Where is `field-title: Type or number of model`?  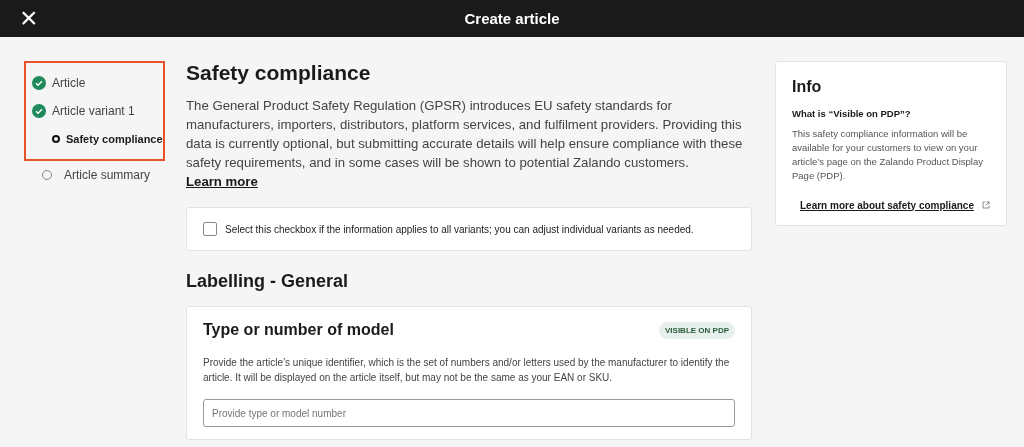 field-title: Type or number of model is located at coordinates (298, 330).